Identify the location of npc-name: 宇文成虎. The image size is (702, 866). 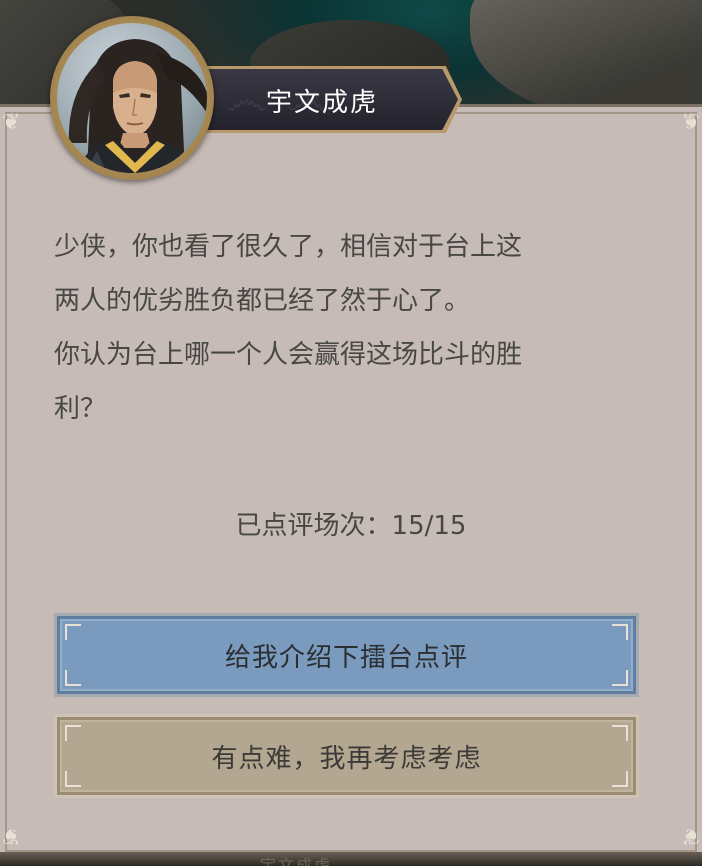
(322, 103).